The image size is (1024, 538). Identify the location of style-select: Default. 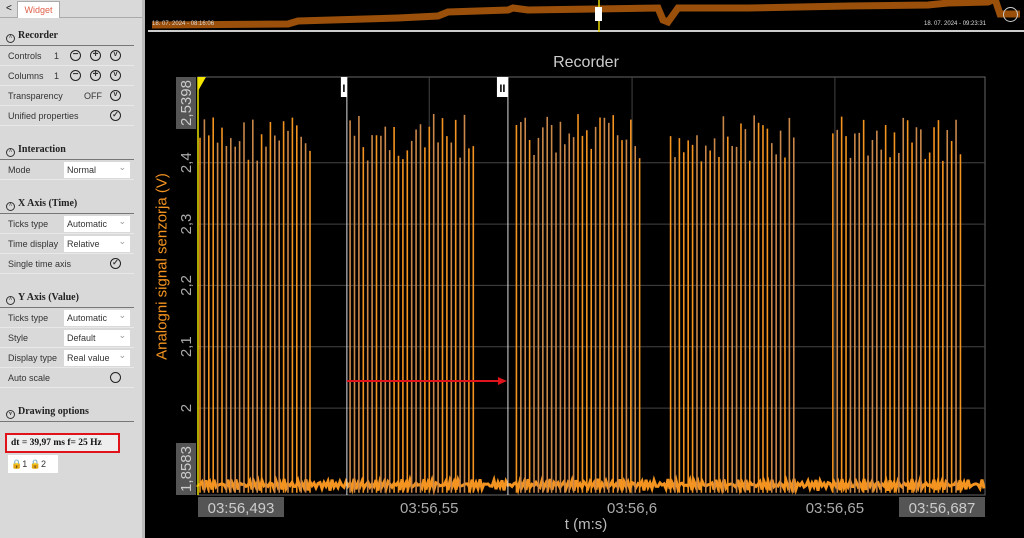
(97, 336).